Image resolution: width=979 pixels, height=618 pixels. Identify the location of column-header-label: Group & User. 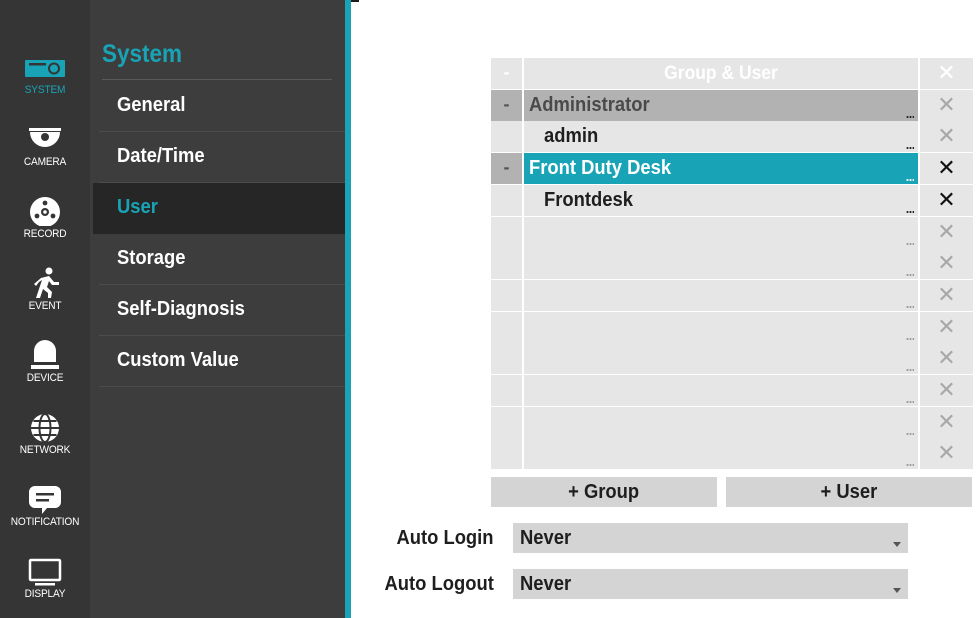
(721, 73).